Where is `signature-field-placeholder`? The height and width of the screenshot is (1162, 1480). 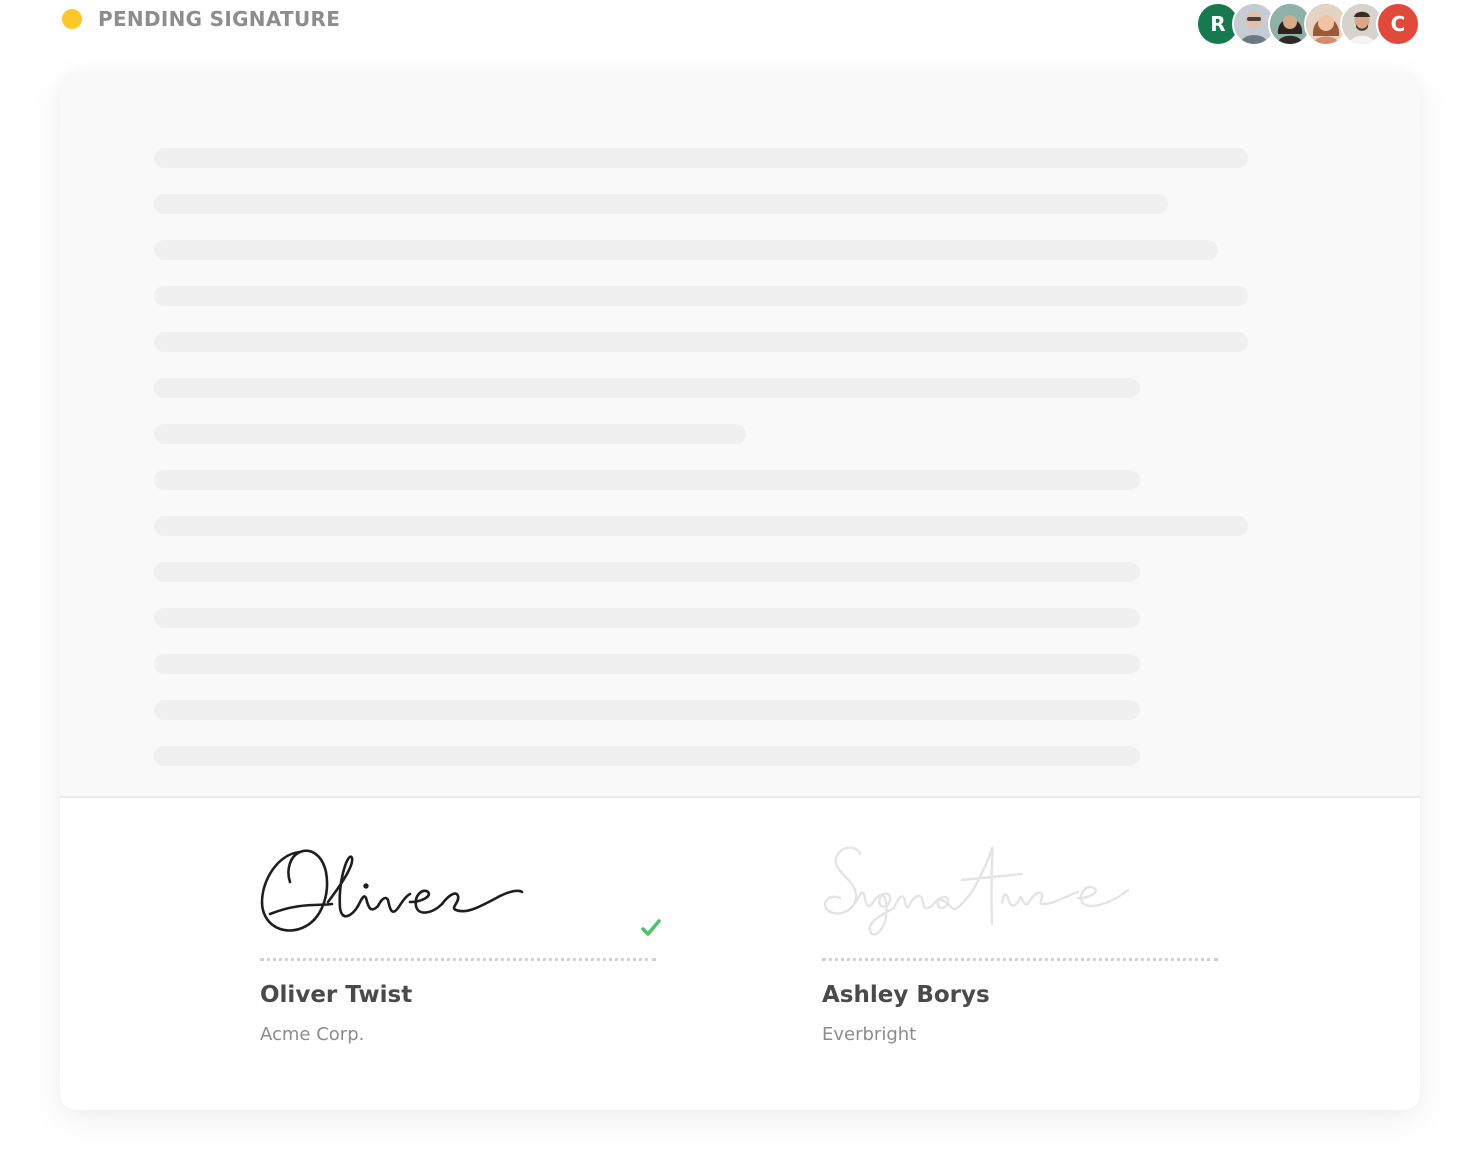 signature-field-placeholder is located at coordinates (1022, 894).